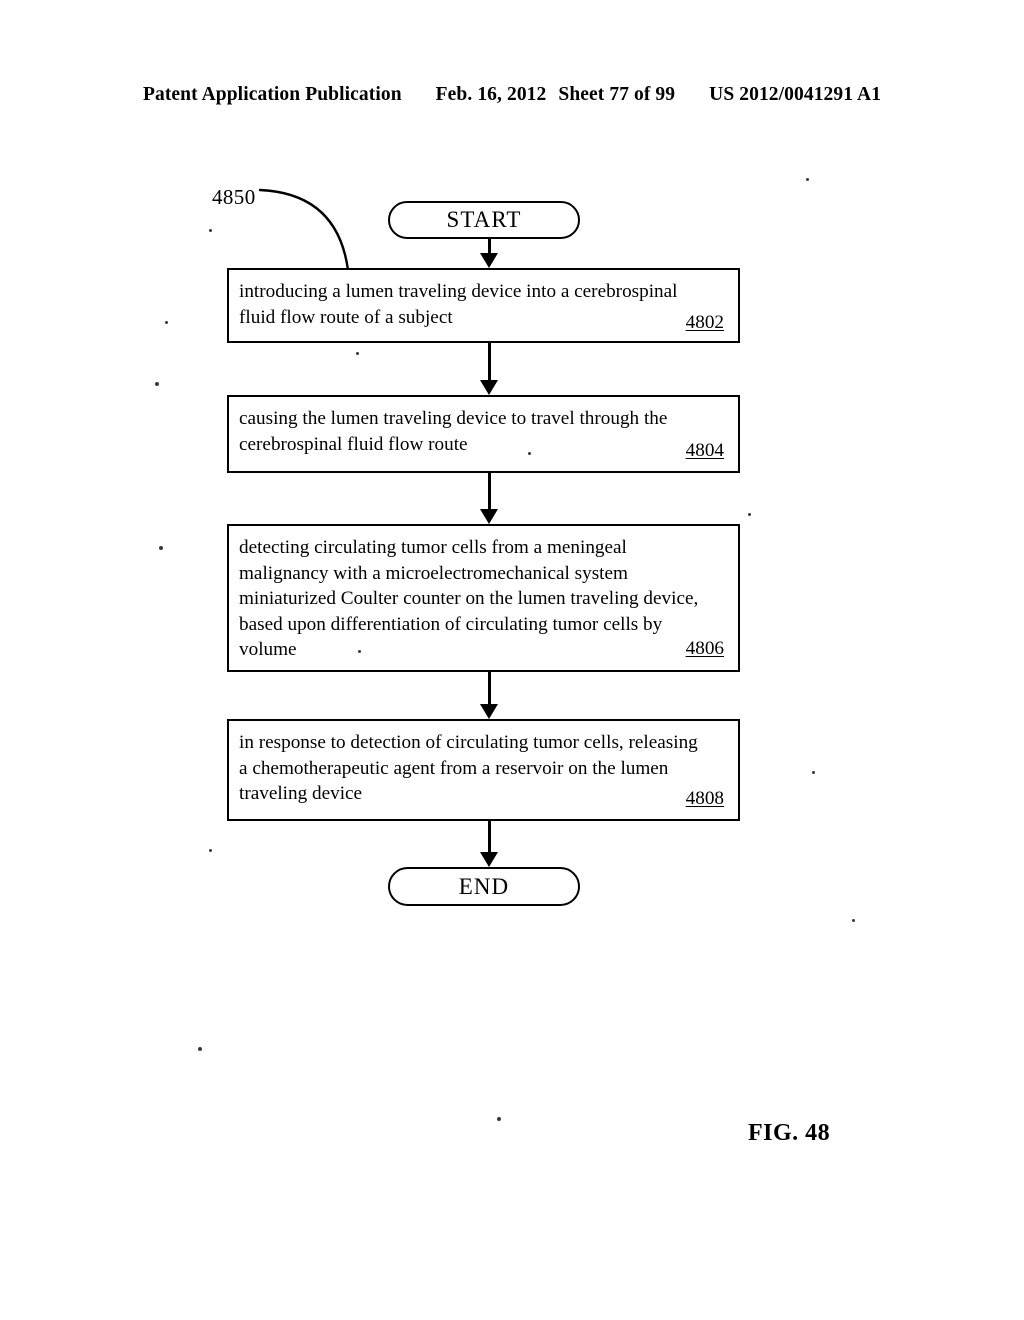 The width and height of the screenshot is (1024, 1320). I want to click on step-4808-reference: 4808, so click(704, 798).